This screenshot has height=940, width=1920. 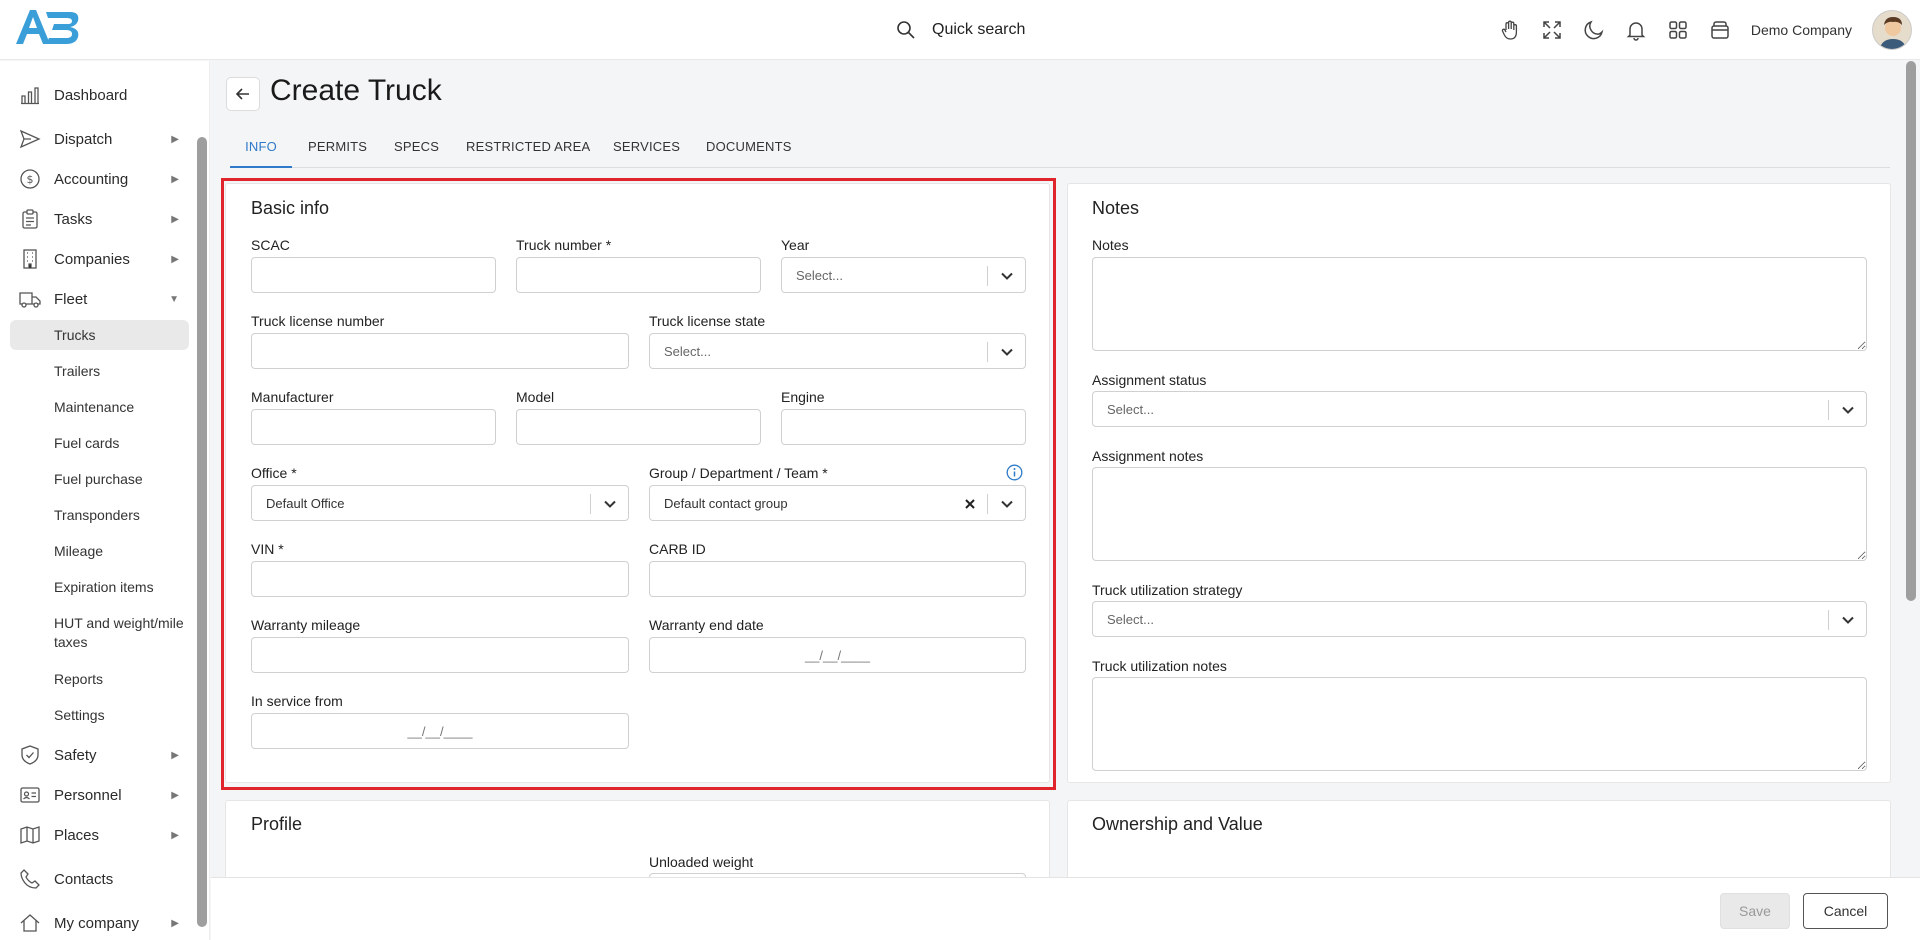 What do you see at coordinates (638, 275) in the screenshot?
I see `truck-number-input` at bounding box center [638, 275].